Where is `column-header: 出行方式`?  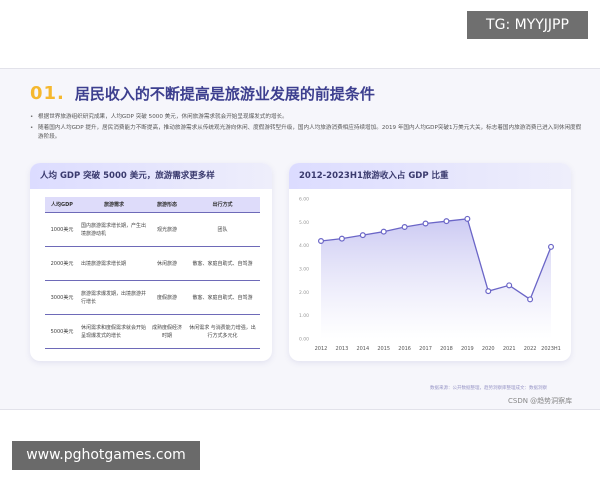
column-header: 出行方式 is located at coordinates (222, 205).